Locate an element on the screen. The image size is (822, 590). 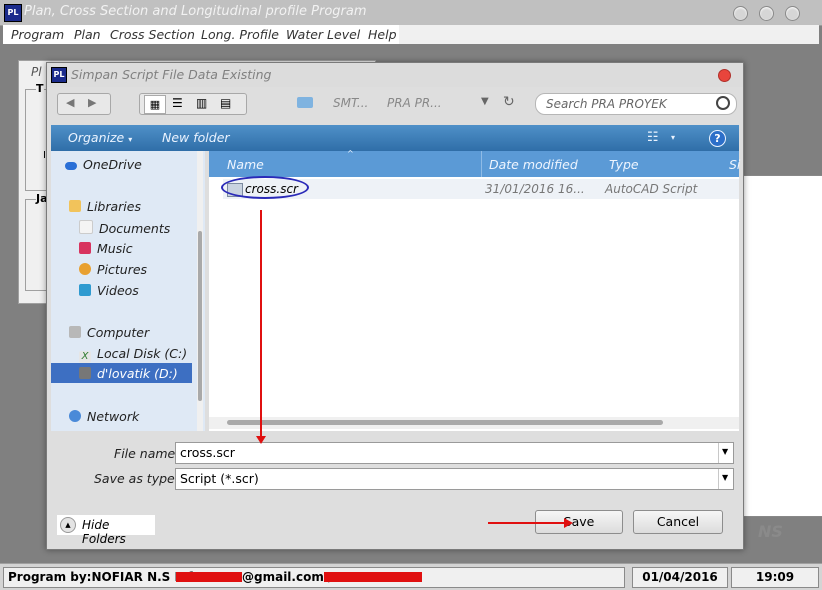
nav-network: Network is located at coordinates (104, 416).